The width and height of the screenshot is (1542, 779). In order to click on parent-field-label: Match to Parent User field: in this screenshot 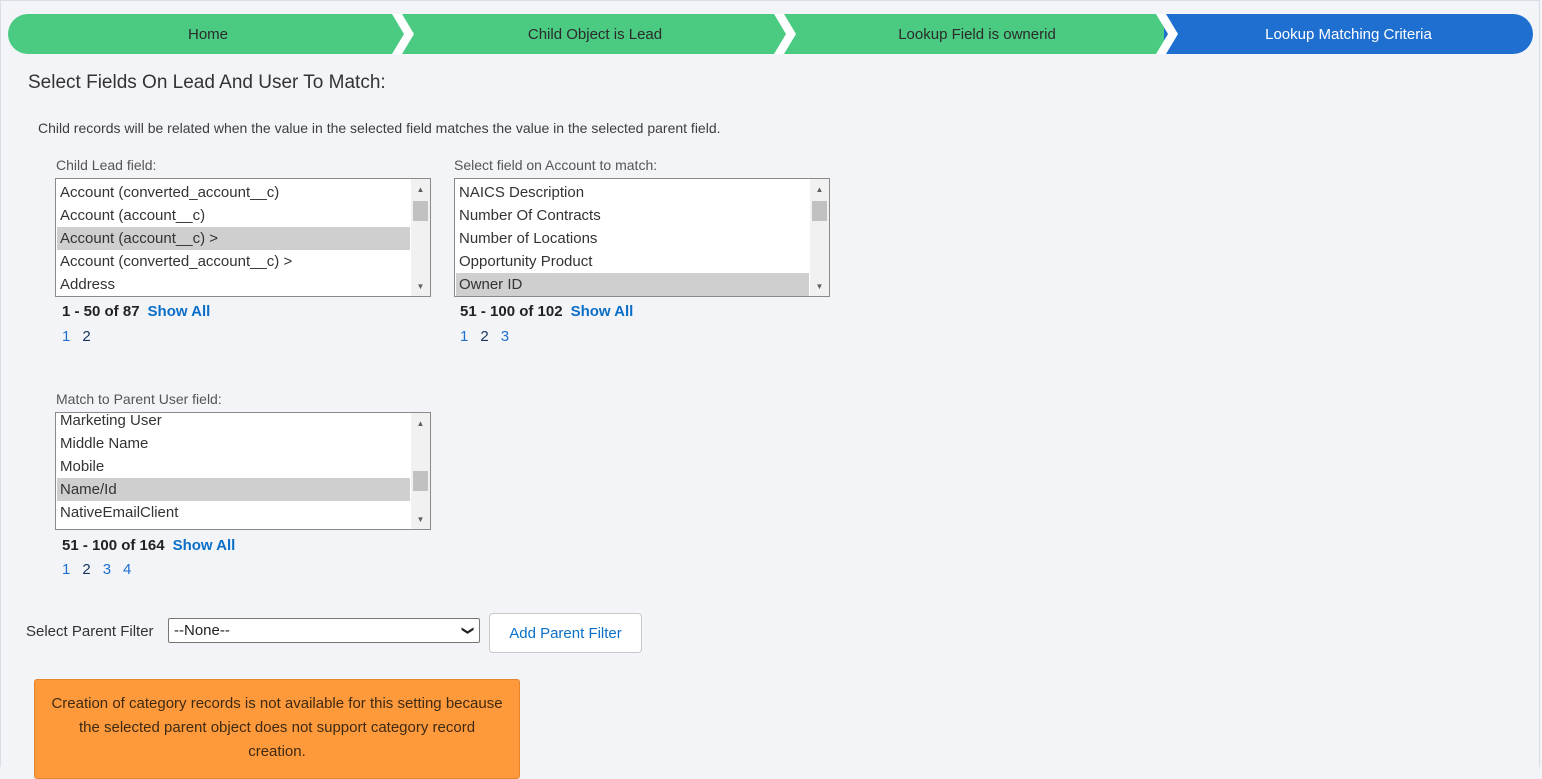, I will do `click(139, 399)`.